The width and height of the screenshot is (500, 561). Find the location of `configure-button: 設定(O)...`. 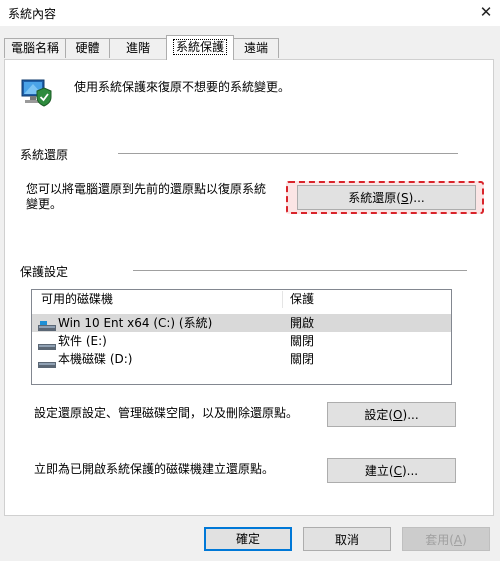

configure-button: 設定(O)... is located at coordinates (391, 414).